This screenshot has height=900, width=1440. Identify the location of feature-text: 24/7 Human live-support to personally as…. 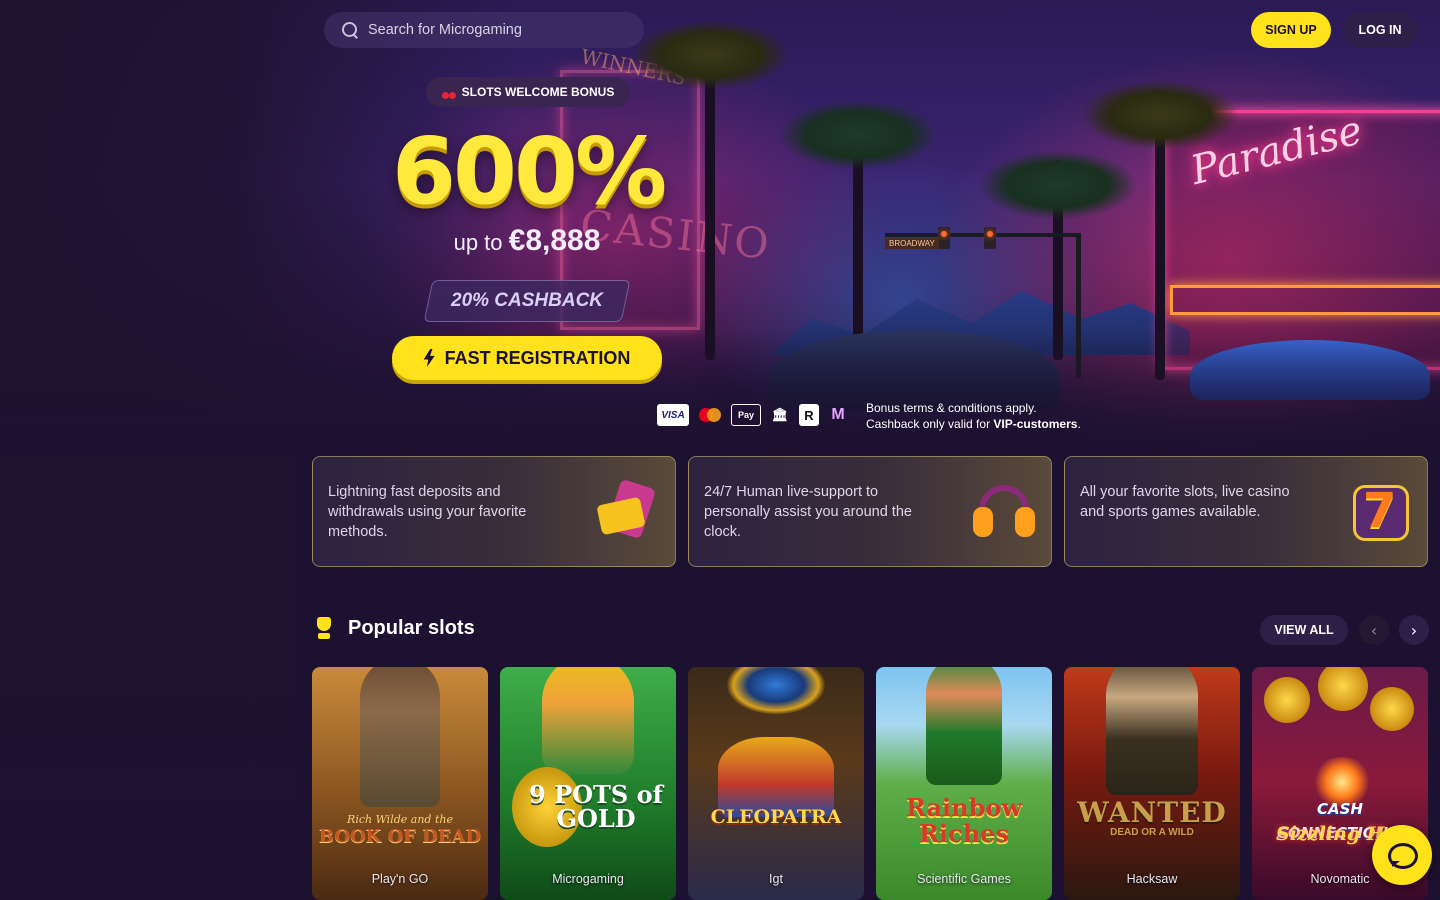
(808, 512).